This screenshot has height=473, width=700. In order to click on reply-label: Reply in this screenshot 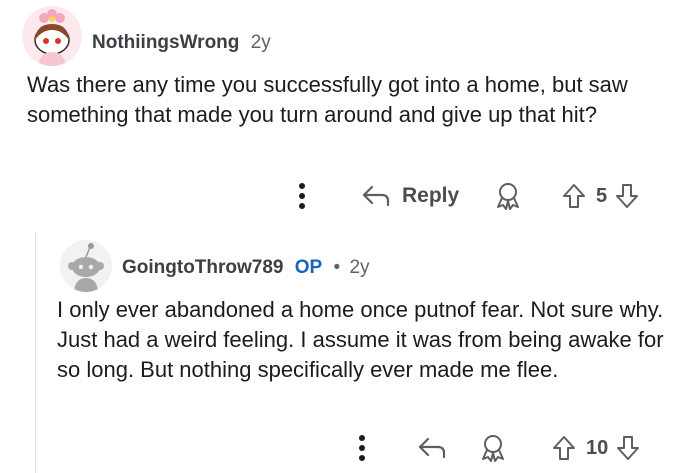, I will do `click(431, 195)`.